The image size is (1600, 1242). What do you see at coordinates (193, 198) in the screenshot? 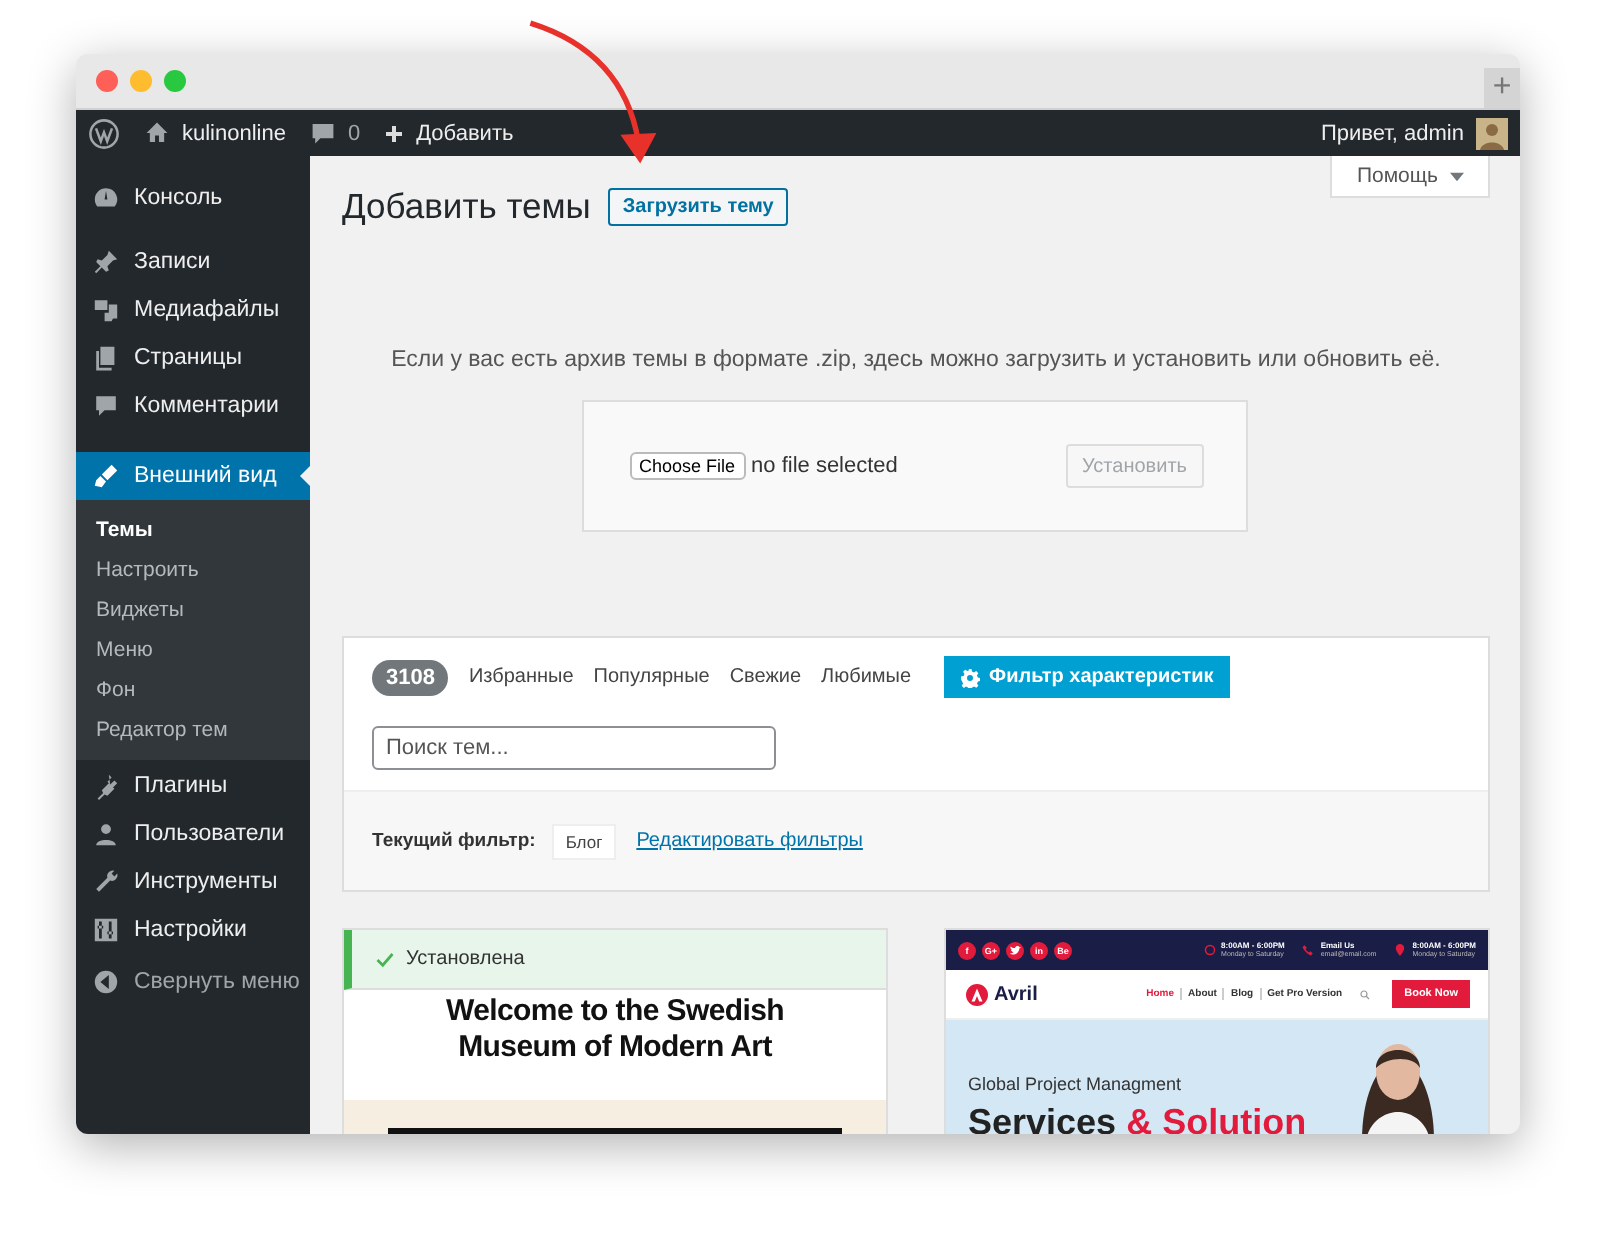
I see `menu-item: Консоль` at bounding box center [193, 198].